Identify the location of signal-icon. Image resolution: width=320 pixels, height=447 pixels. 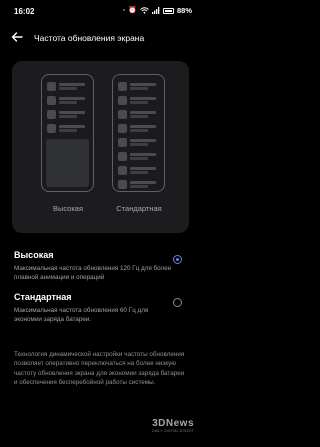
(155, 10).